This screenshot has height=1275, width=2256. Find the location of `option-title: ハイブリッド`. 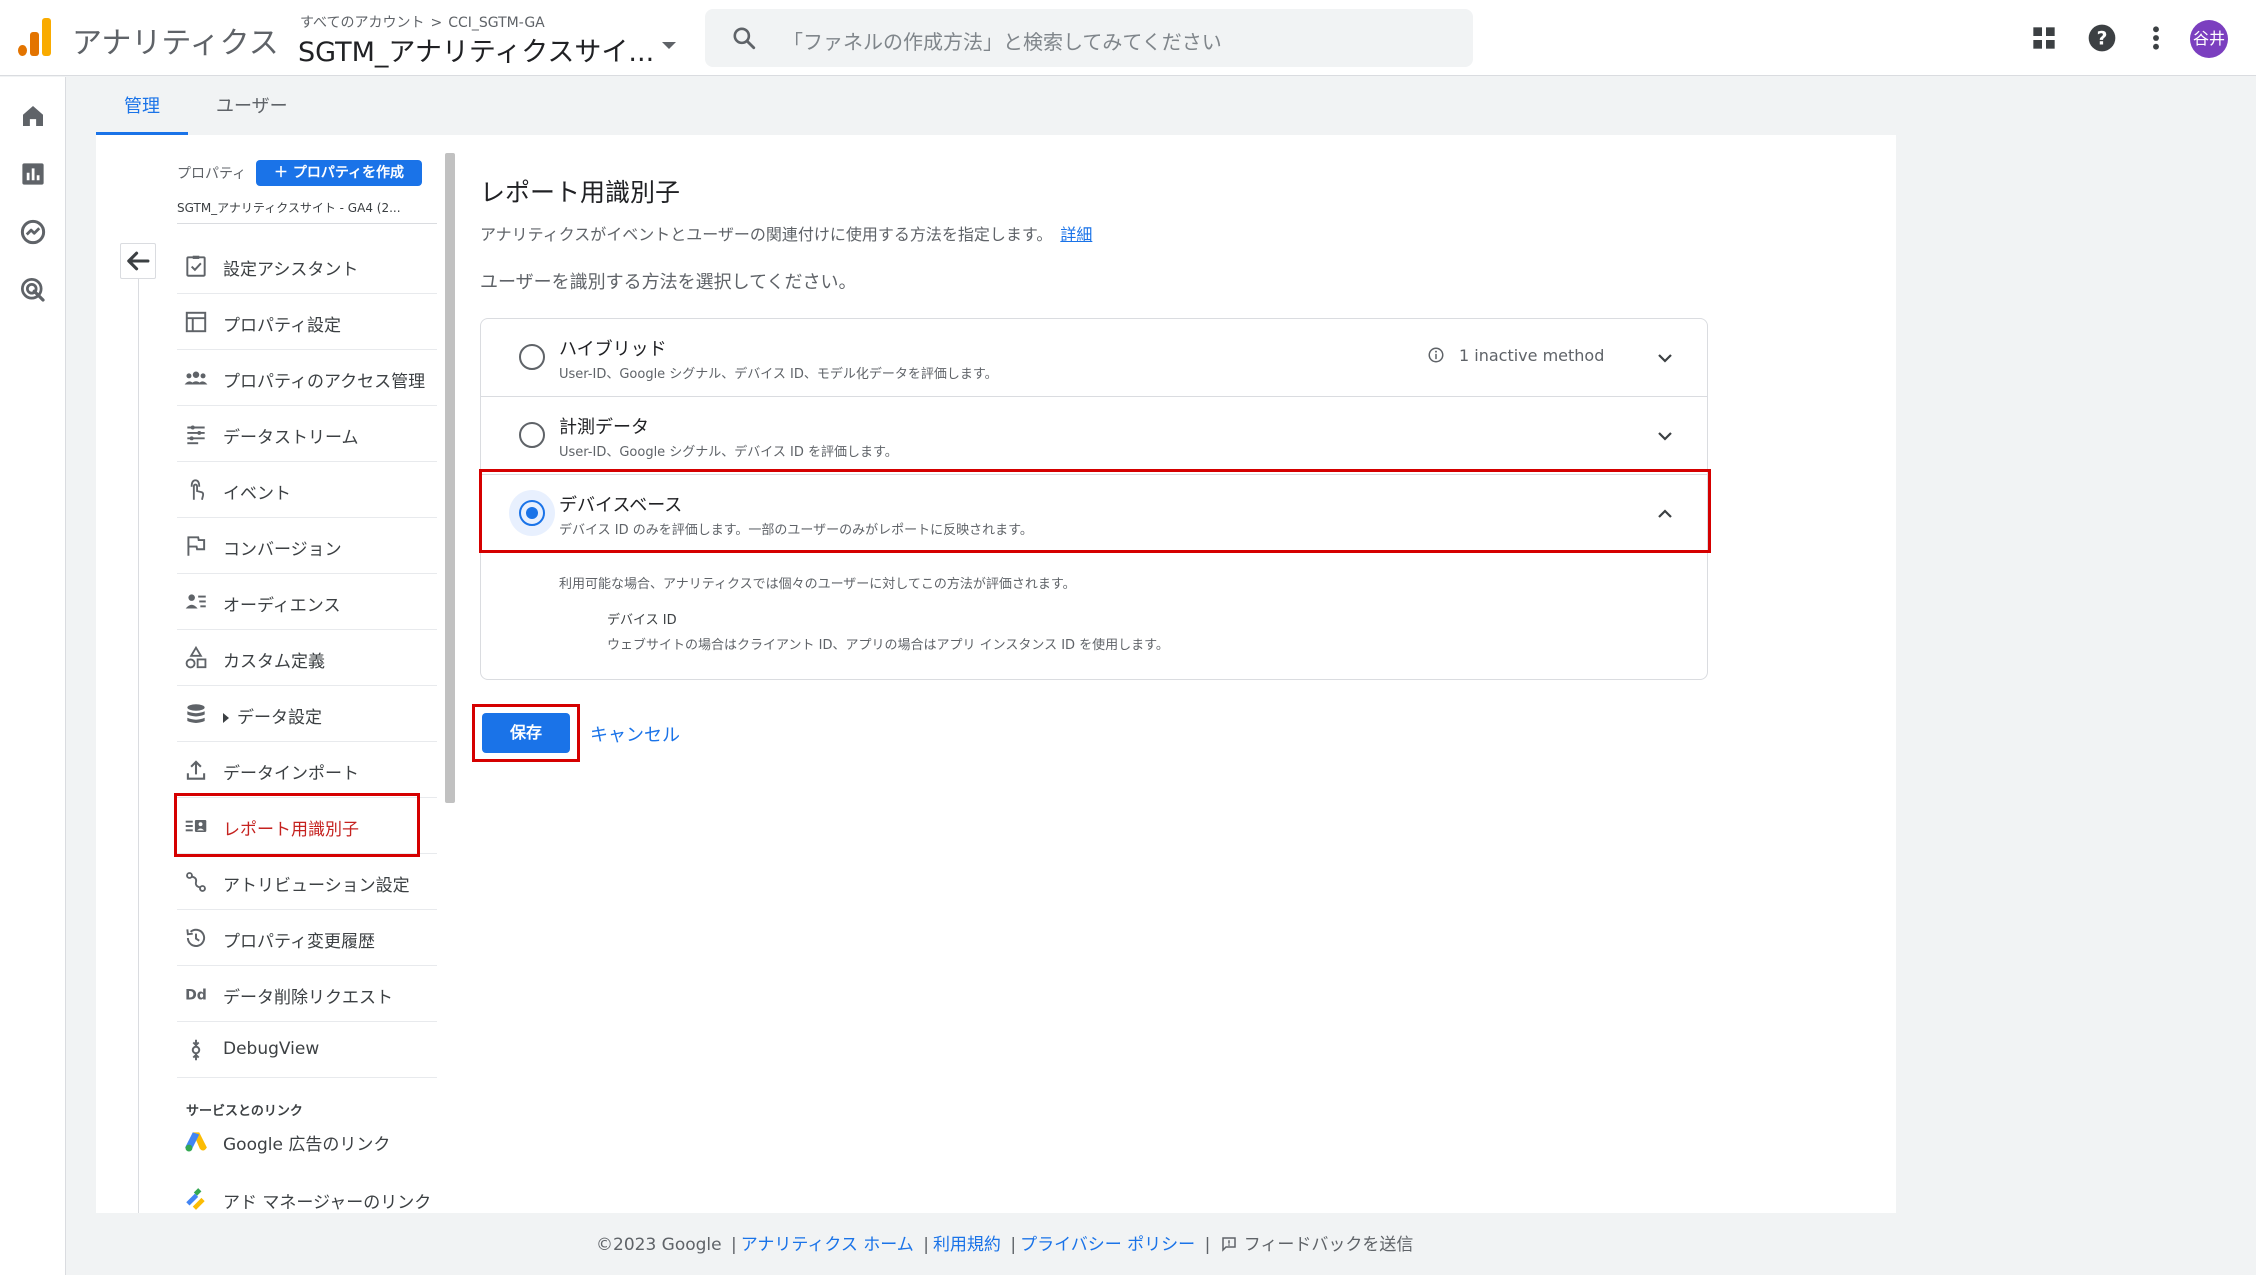

option-title: ハイブリッド is located at coordinates (613, 349).